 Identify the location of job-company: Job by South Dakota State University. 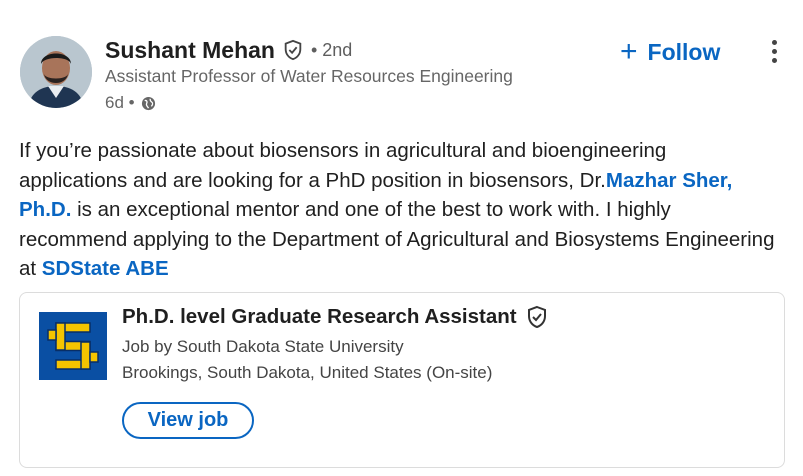
(263, 346).